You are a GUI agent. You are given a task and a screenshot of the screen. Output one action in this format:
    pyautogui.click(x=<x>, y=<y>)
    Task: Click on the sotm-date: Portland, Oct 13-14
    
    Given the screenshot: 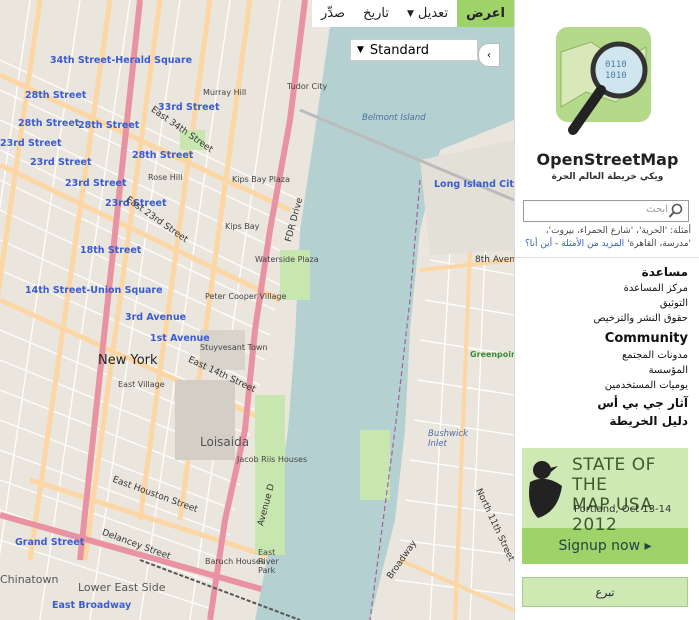 What is the action you would take?
    pyautogui.click(x=623, y=509)
    